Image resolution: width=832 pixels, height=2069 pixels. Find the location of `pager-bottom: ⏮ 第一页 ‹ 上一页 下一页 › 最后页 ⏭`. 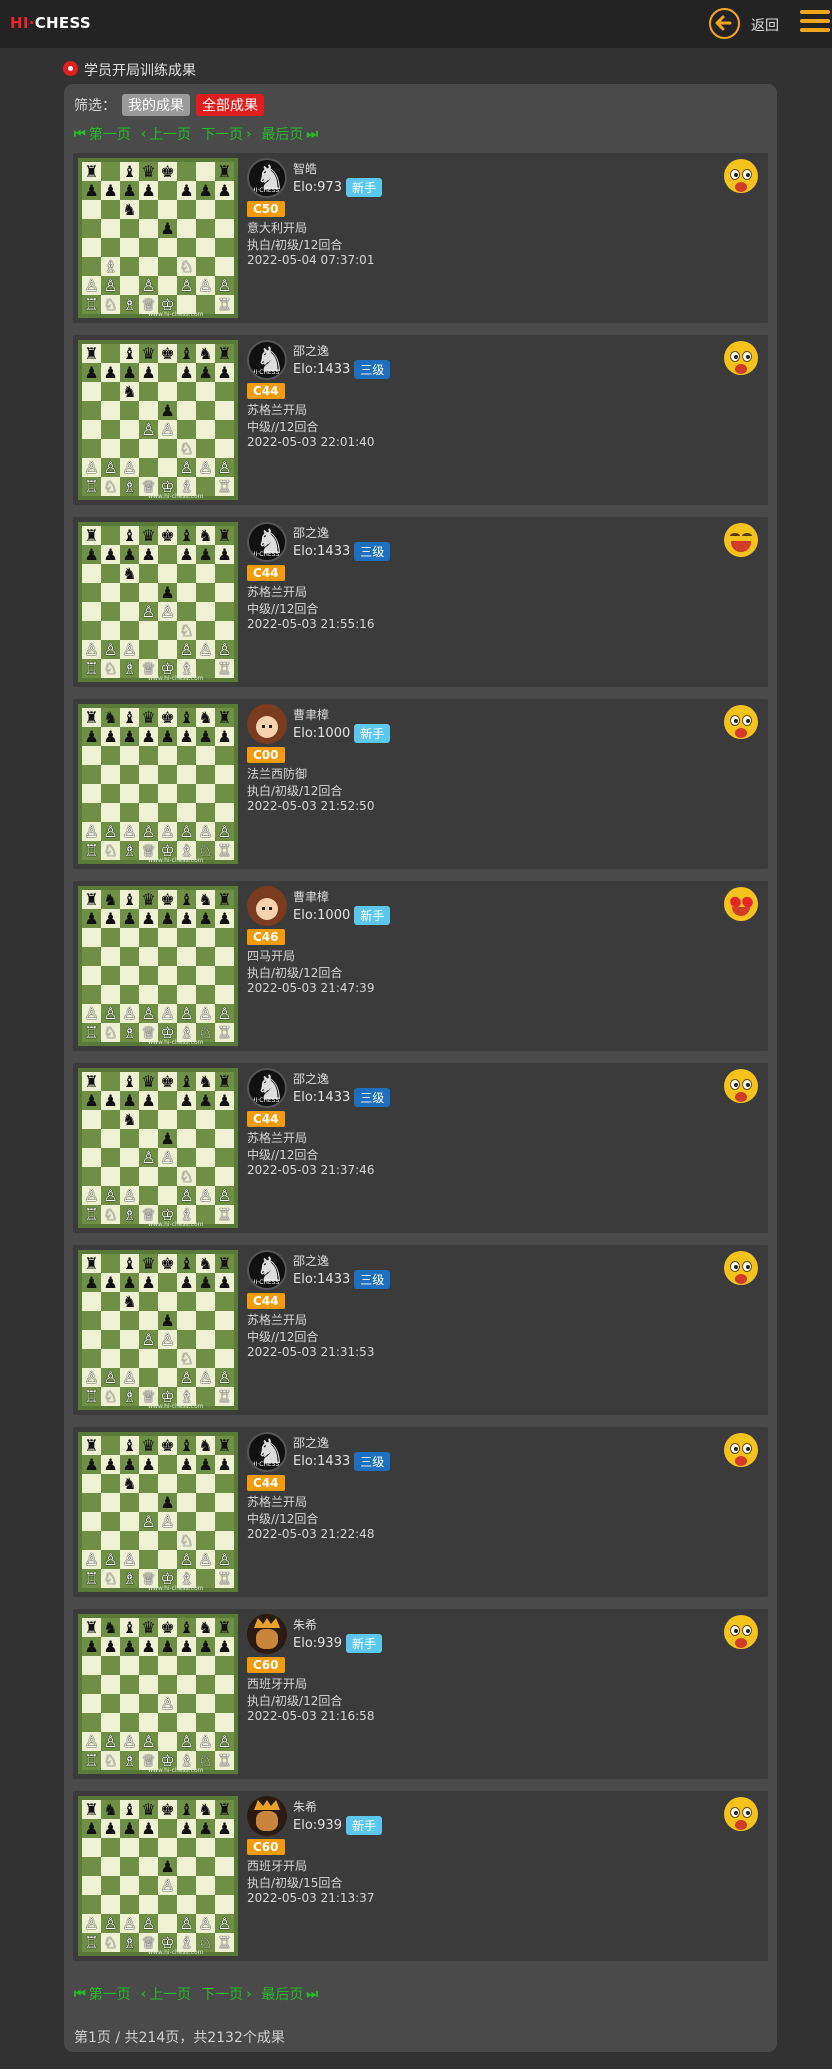

pager-bottom: ⏮ 第一页 ‹ 上一页 下一页 › 最后页 ⏭ is located at coordinates (201, 1994).